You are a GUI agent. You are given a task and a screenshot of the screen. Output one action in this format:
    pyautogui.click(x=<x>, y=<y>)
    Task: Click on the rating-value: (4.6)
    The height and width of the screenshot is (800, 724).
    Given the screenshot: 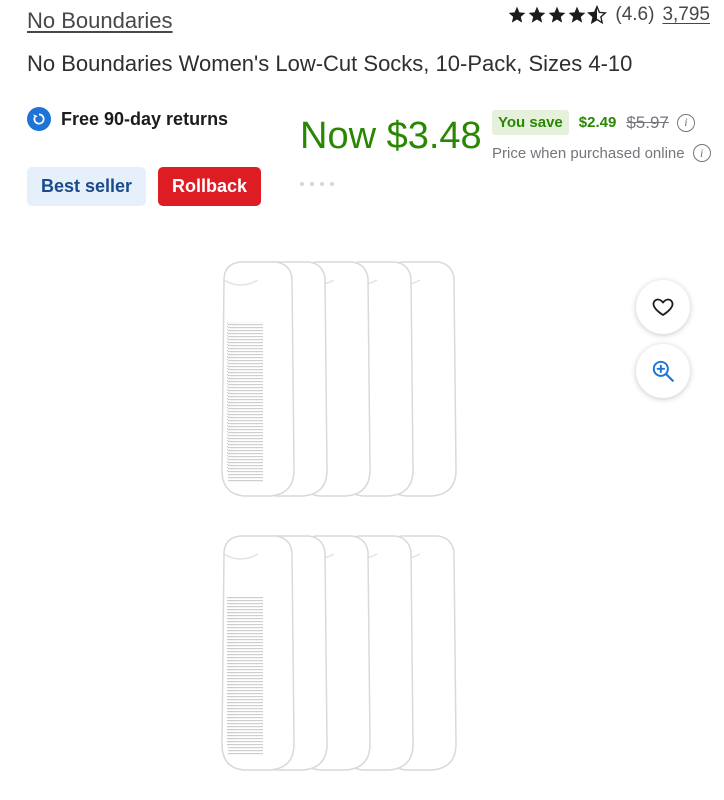 What is the action you would take?
    pyautogui.click(x=635, y=14)
    